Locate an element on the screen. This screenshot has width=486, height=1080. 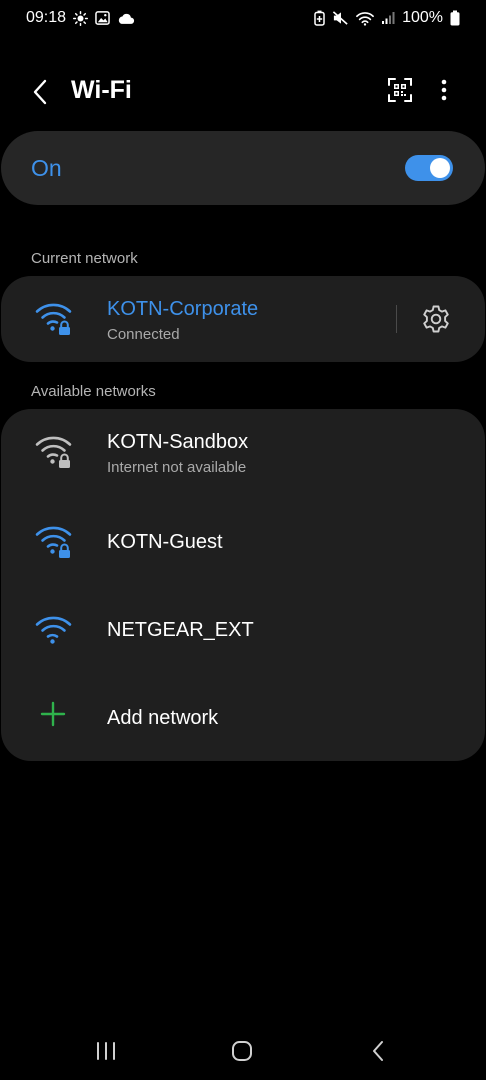
wifi-status-icon is located at coordinates (365, 18).